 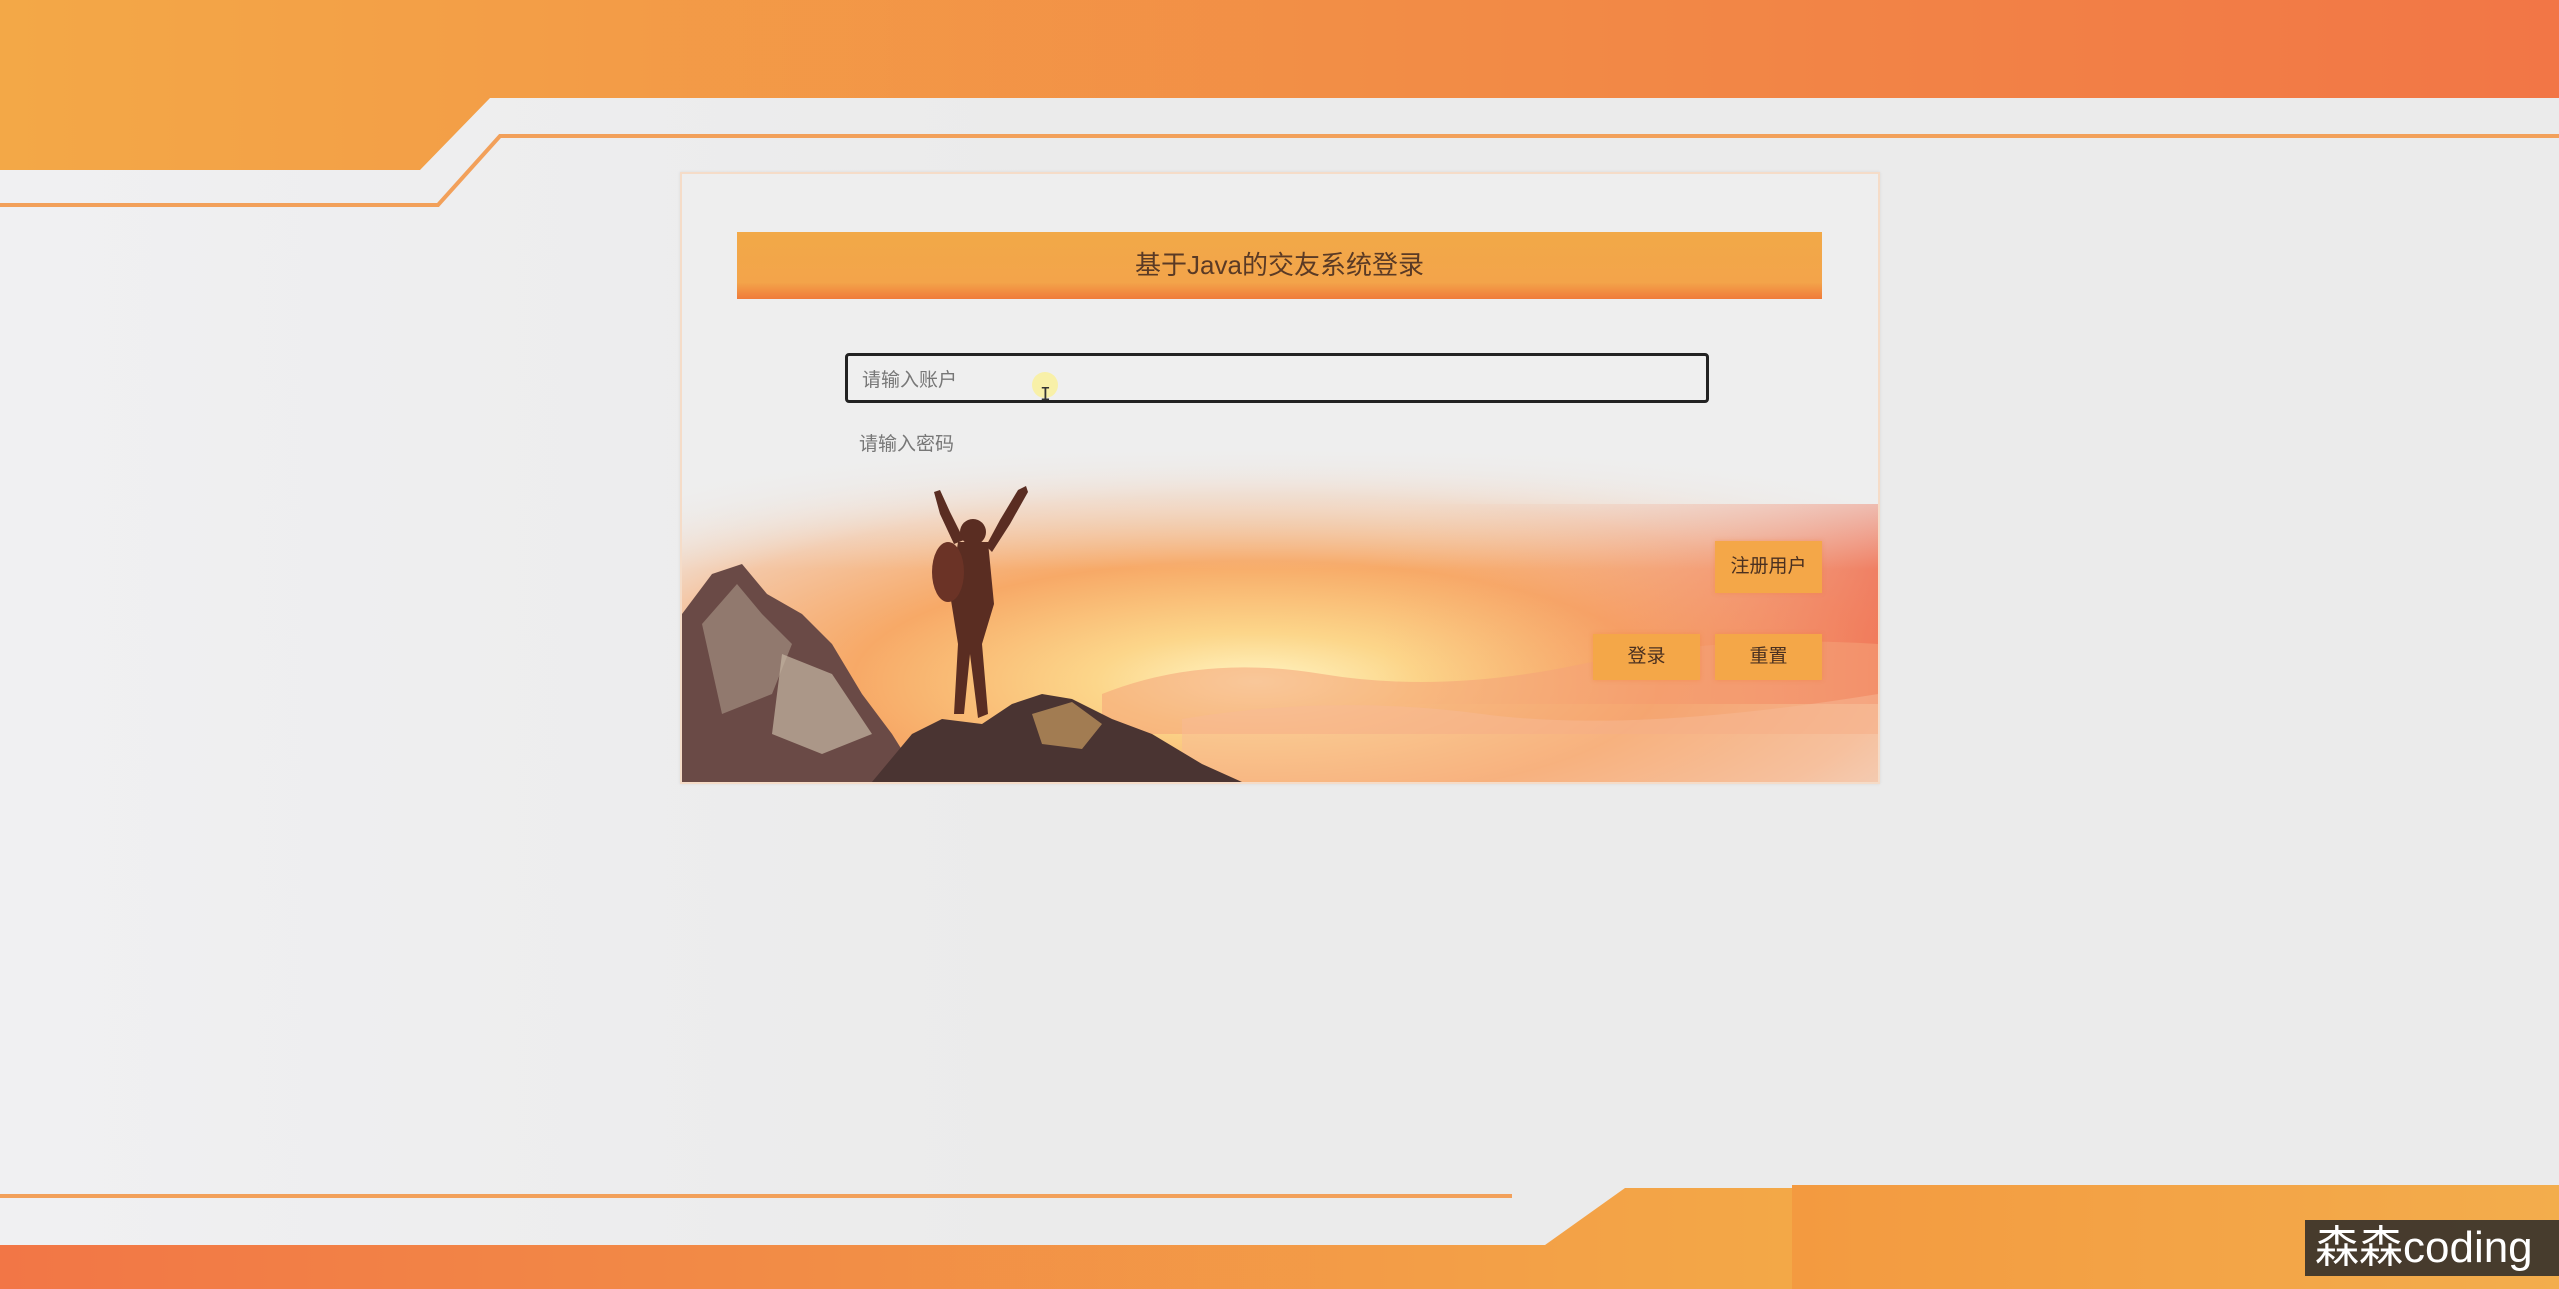 What do you see at coordinates (1646, 657) in the screenshot?
I see `login-button: 登录` at bounding box center [1646, 657].